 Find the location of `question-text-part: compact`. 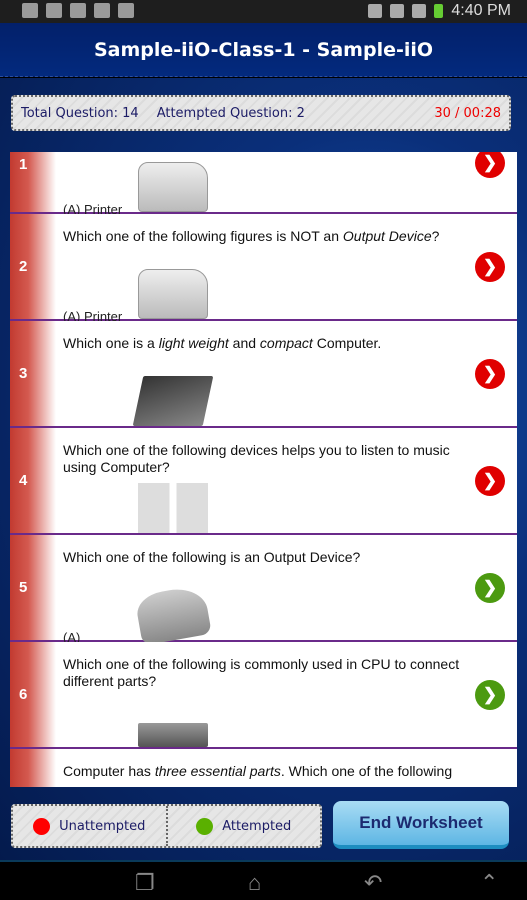

question-text-part: compact is located at coordinates (286, 343).